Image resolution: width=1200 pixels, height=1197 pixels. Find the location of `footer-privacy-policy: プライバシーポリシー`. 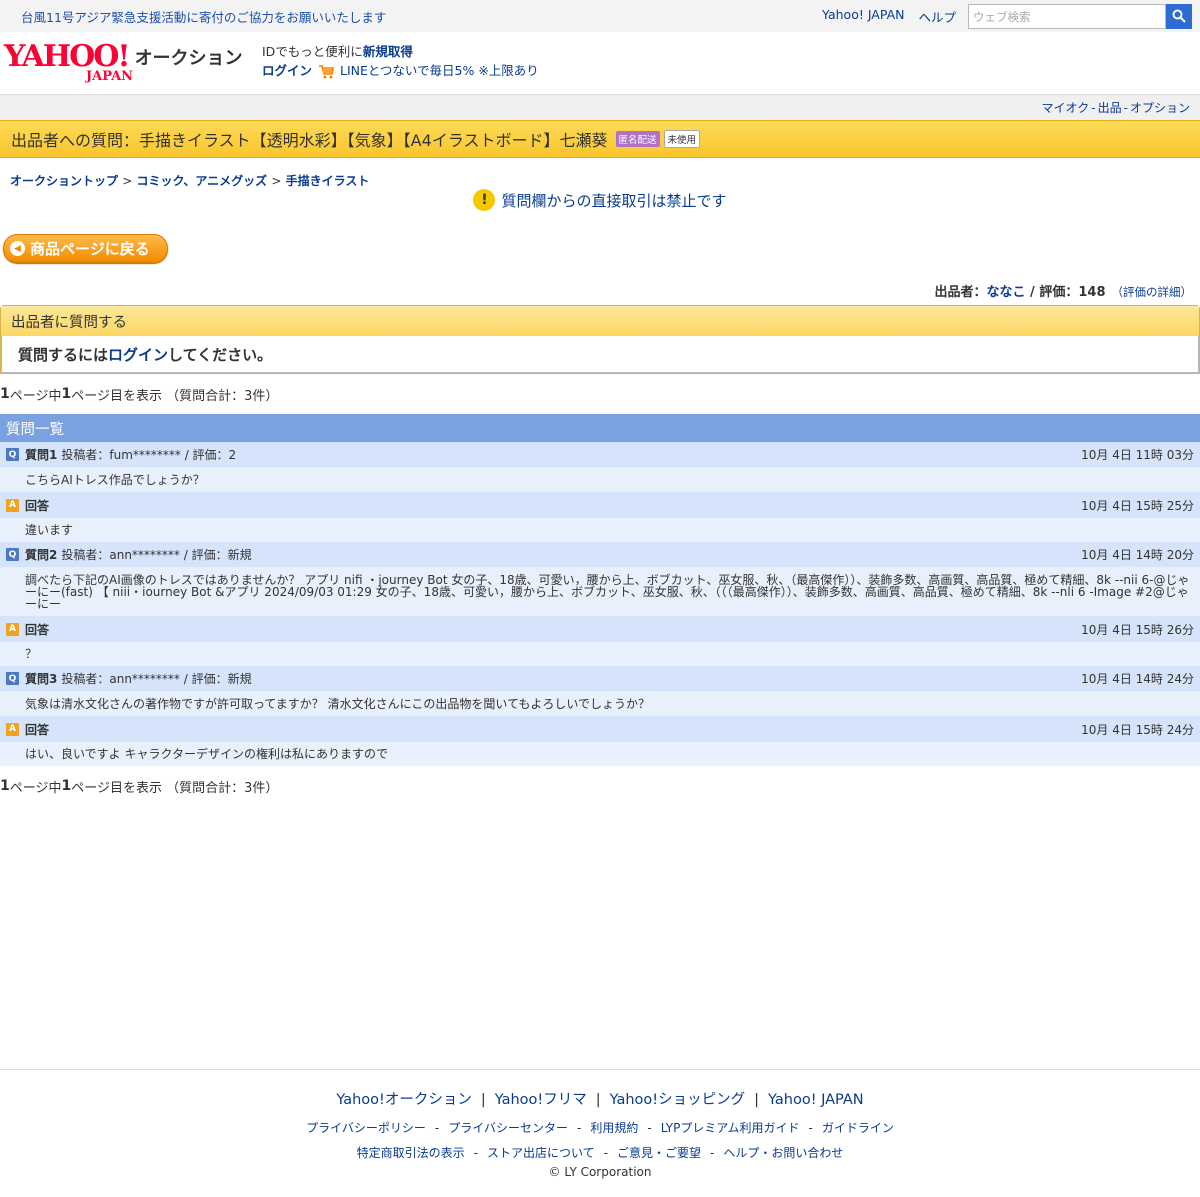

footer-privacy-policy: プライバシーポリシー is located at coordinates (366, 1128).